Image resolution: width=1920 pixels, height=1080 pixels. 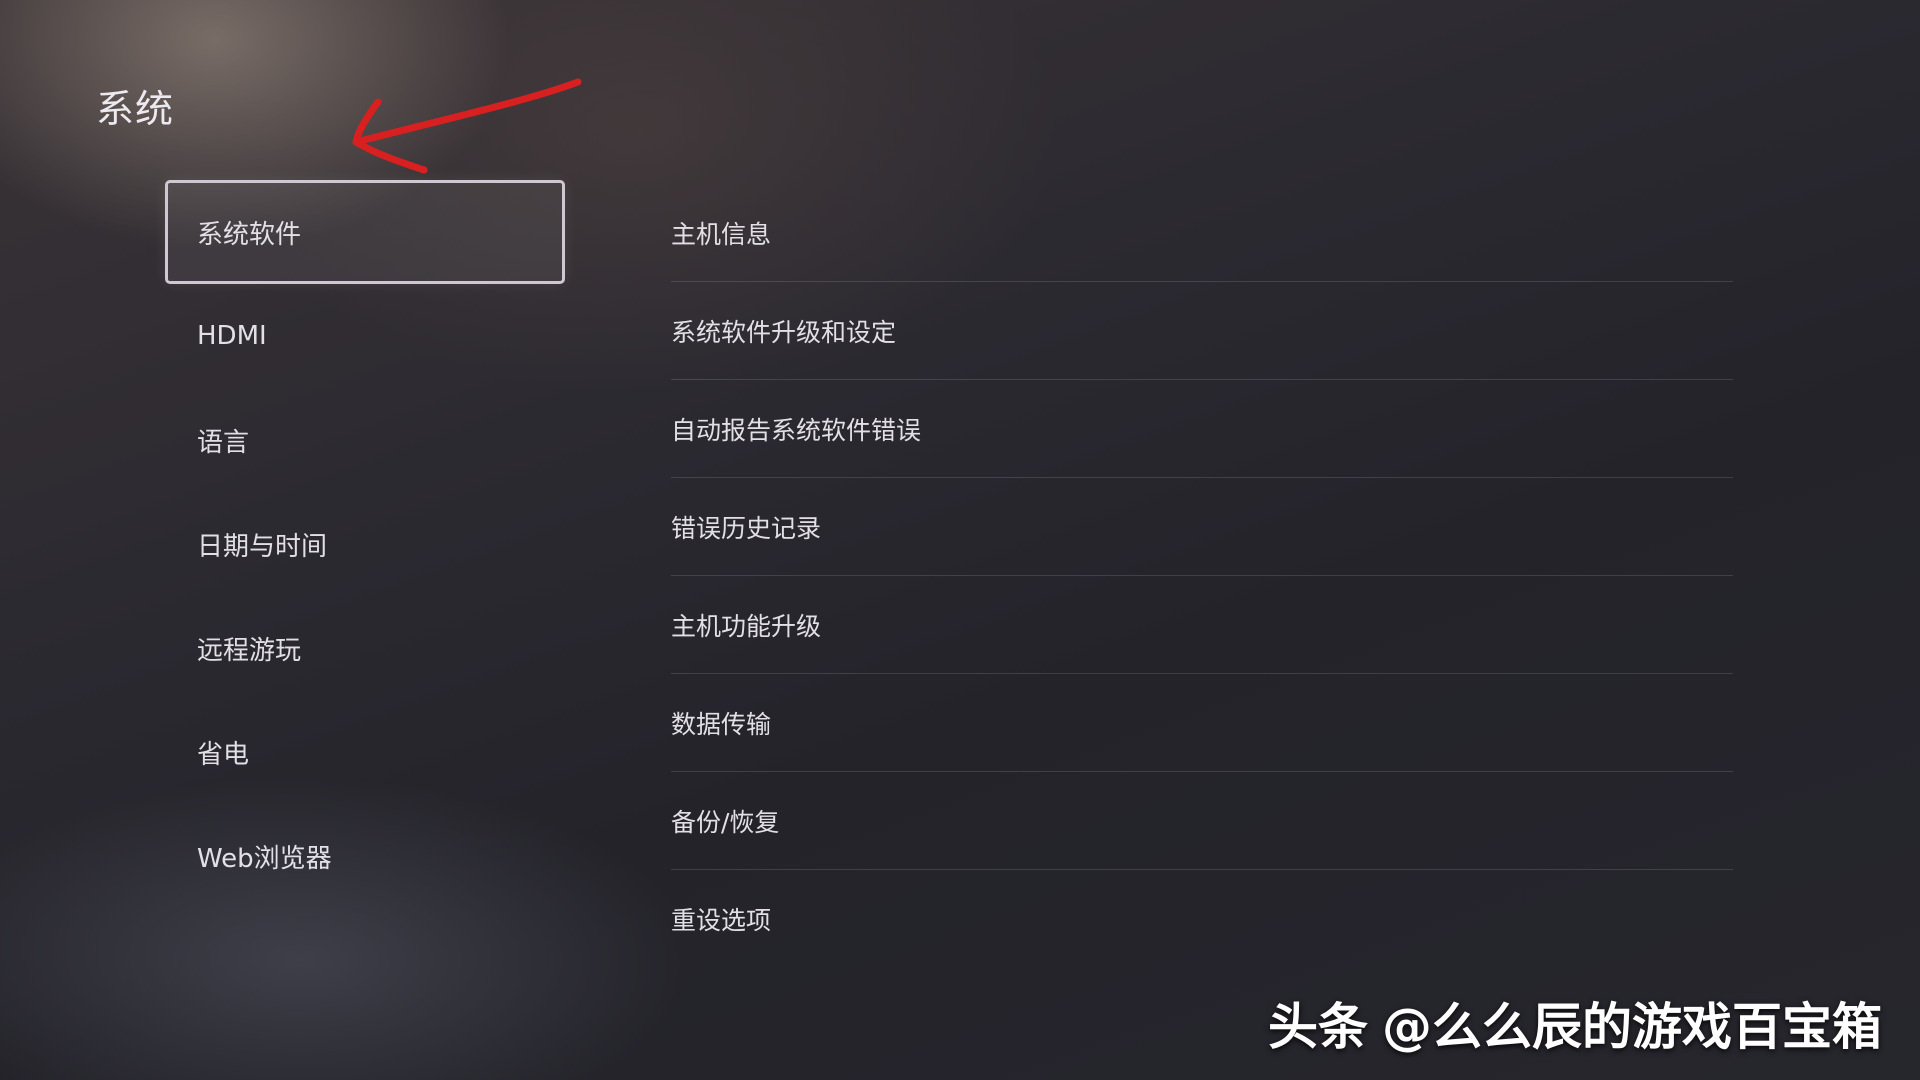 I want to click on left-menu: 系统软件 HDMI 语言 日期与时间 远程游玩 省电 Web浏览器, so click(x=365, y=544).